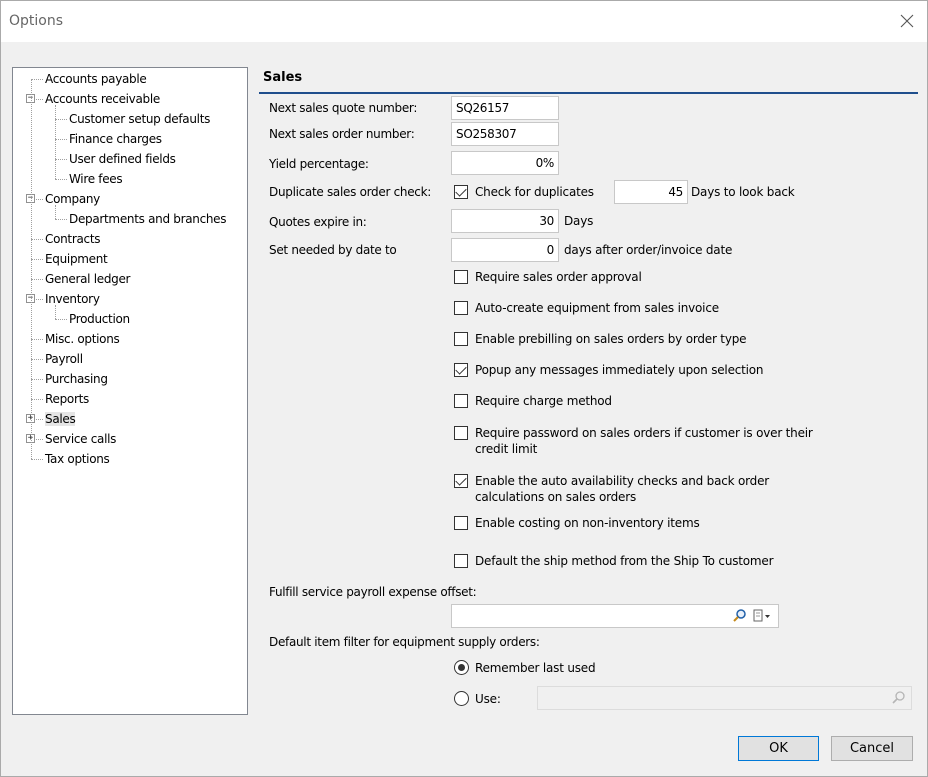 The width and height of the screenshot is (928, 777). I want to click on quotes-expire-unit: Days, so click(579, 221).